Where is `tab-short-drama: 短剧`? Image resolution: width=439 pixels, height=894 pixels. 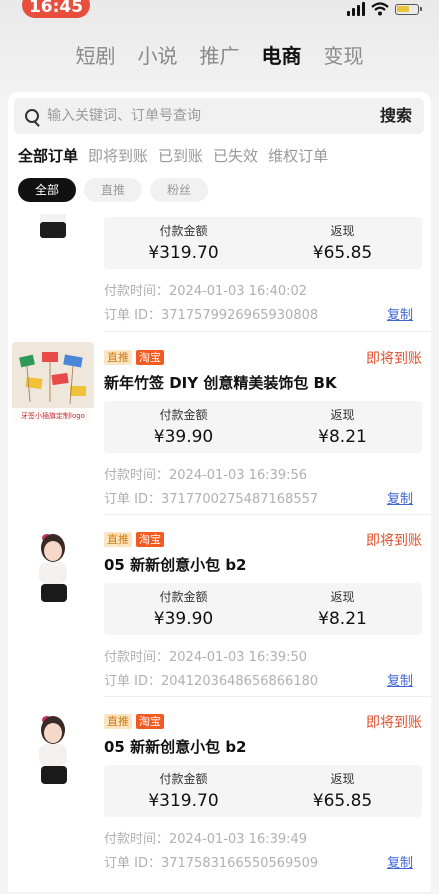
tab-short-drama: 短剧 is located at coordinates (96, 56).